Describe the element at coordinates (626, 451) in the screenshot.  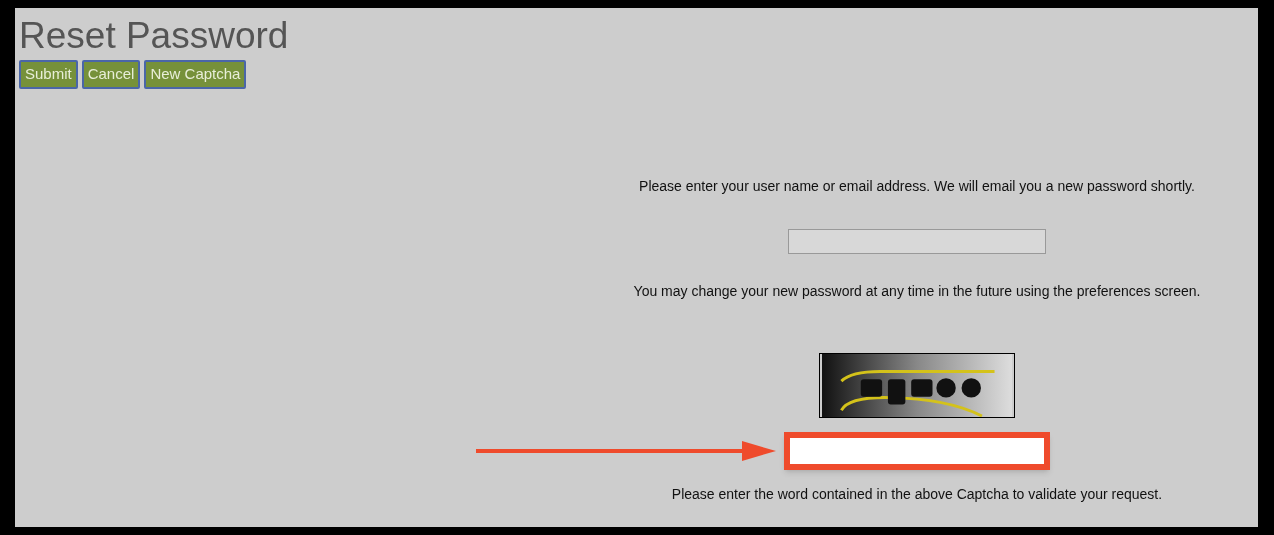
I see `arrow-icon` at that location.